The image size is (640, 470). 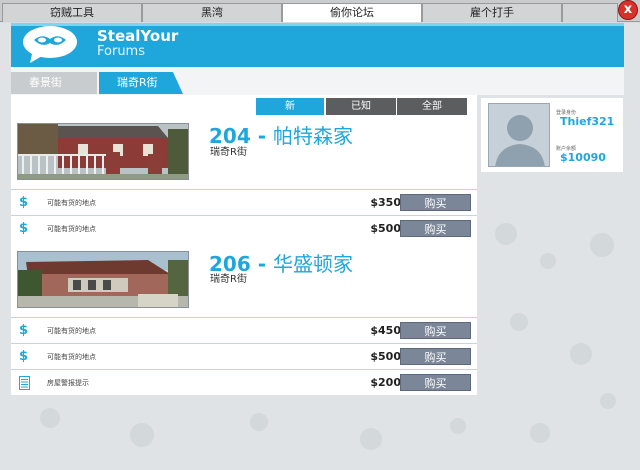 I want to click on close-button: x, so click(x=628, y=10).